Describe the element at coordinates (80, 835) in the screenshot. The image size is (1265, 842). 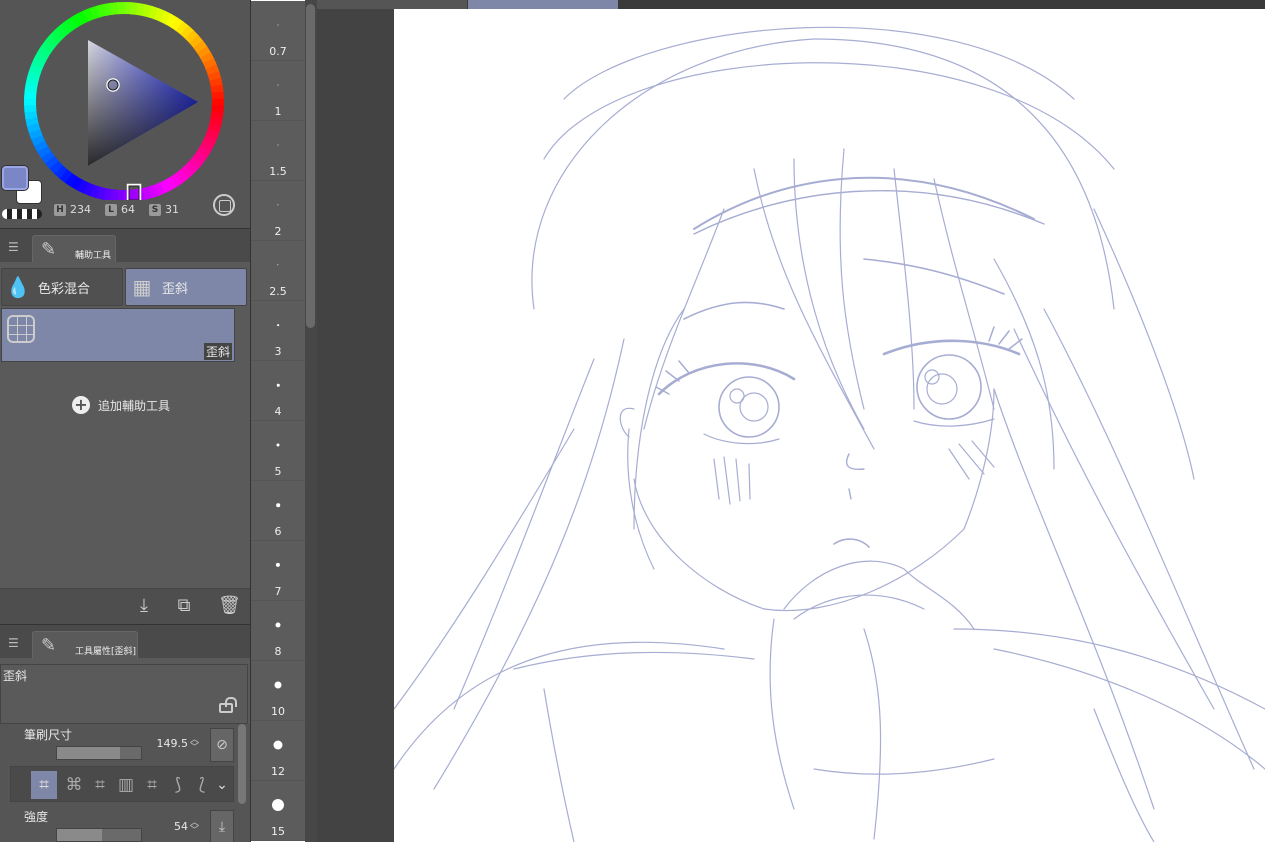
I see `strength-slider-fill` at that location.